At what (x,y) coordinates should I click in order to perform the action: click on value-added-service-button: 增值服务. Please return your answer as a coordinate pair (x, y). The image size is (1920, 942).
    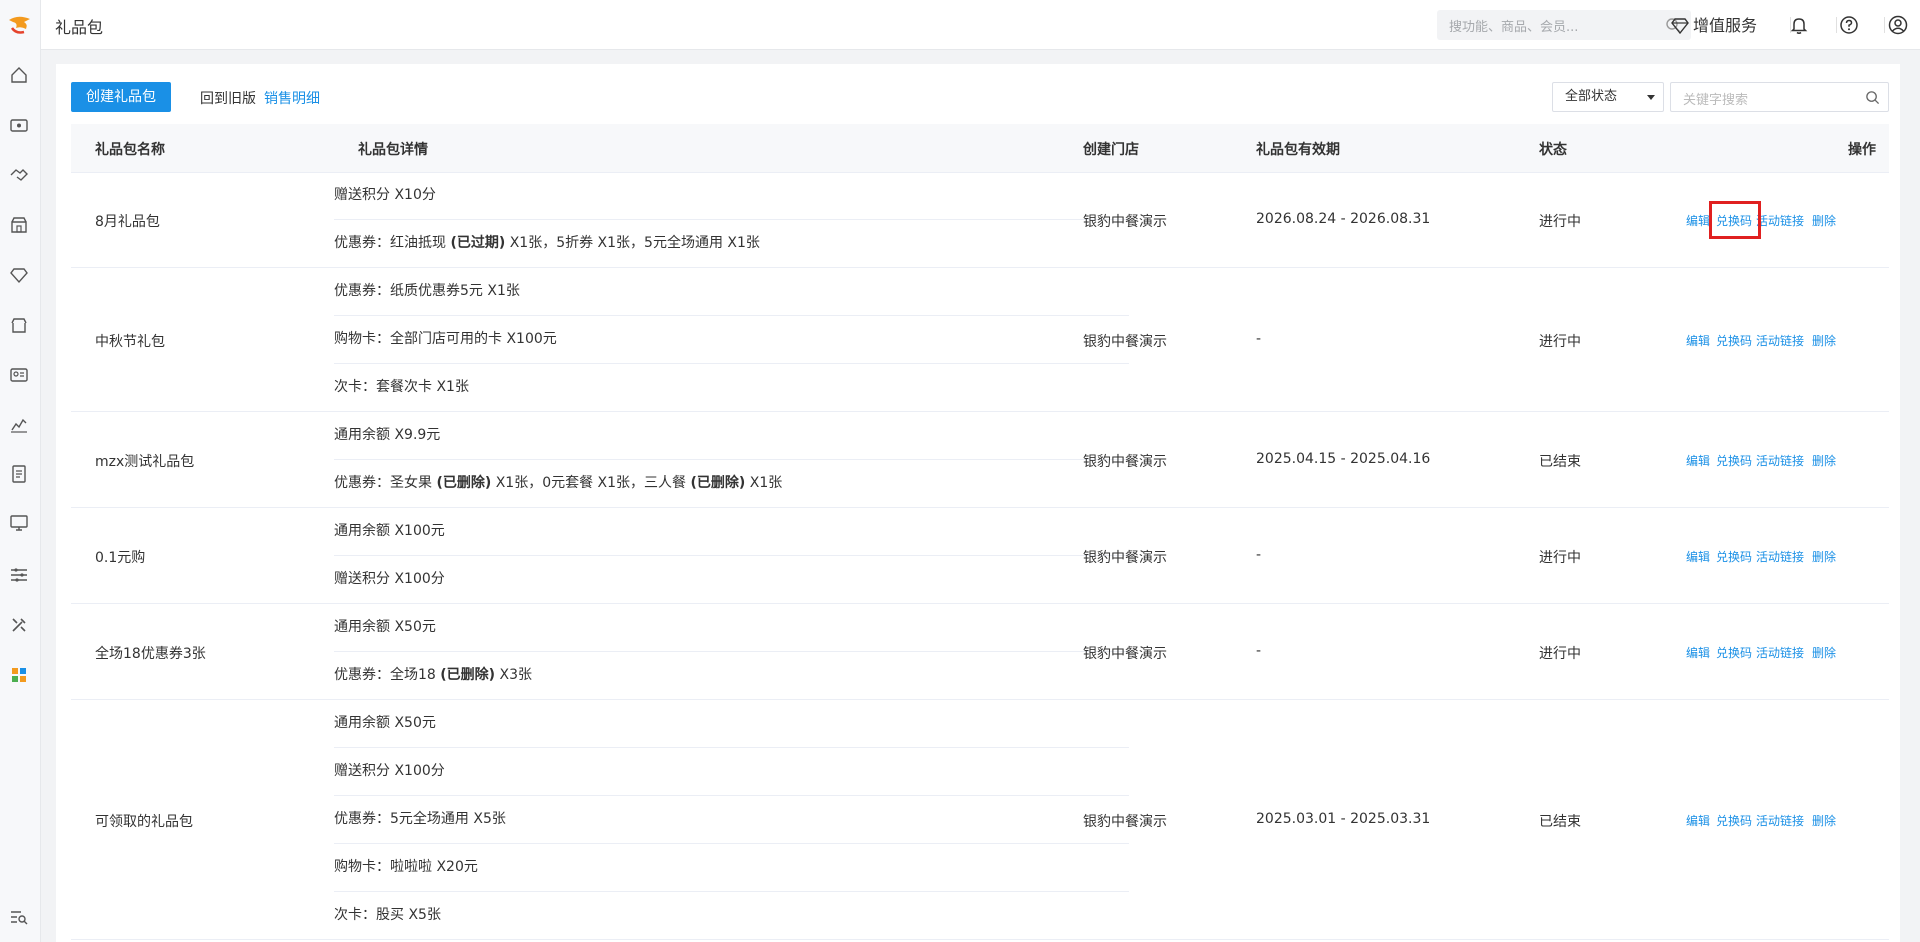
    Looking at the image, I should click on (1714, 24).